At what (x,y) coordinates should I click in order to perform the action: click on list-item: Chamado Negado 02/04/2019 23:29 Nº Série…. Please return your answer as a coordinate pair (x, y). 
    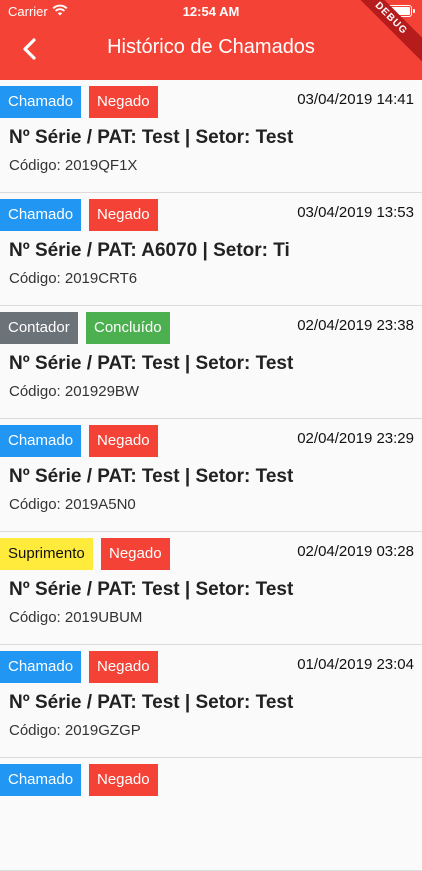
    Looking at the image, I should click on (211, 475).